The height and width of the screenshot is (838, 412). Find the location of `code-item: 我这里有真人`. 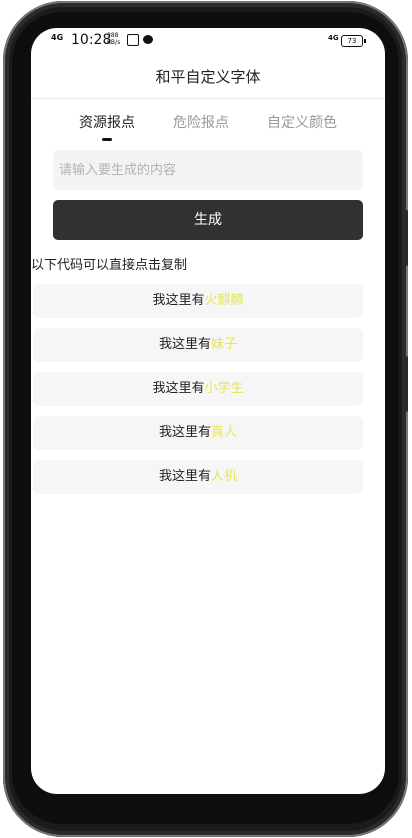

code-item: 我这里有真人 is located at coordinates (198, 433).